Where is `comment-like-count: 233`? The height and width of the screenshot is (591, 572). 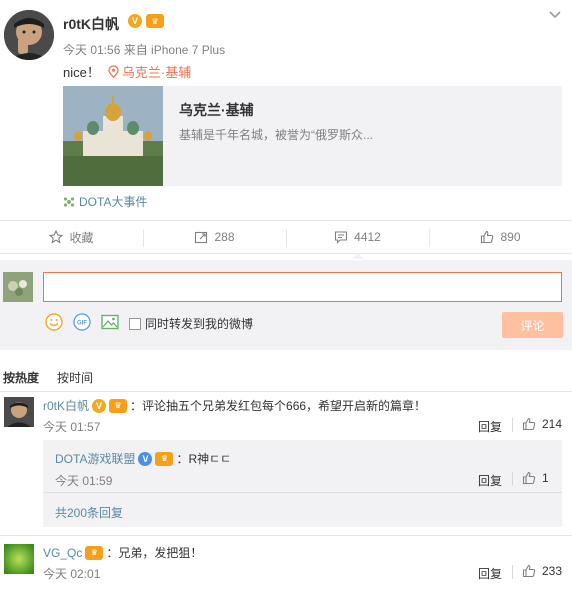
comment-like-count: 233 is located at coordinates (552, 571).